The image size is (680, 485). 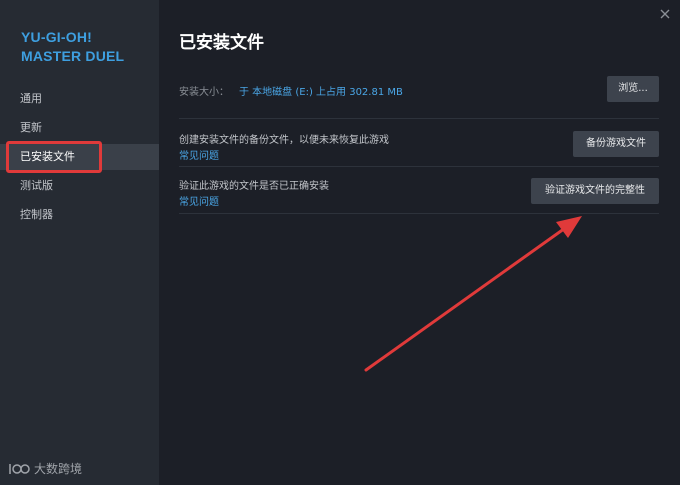 I want to click on page-title: 已安装文件, so click(x=221, y=43).